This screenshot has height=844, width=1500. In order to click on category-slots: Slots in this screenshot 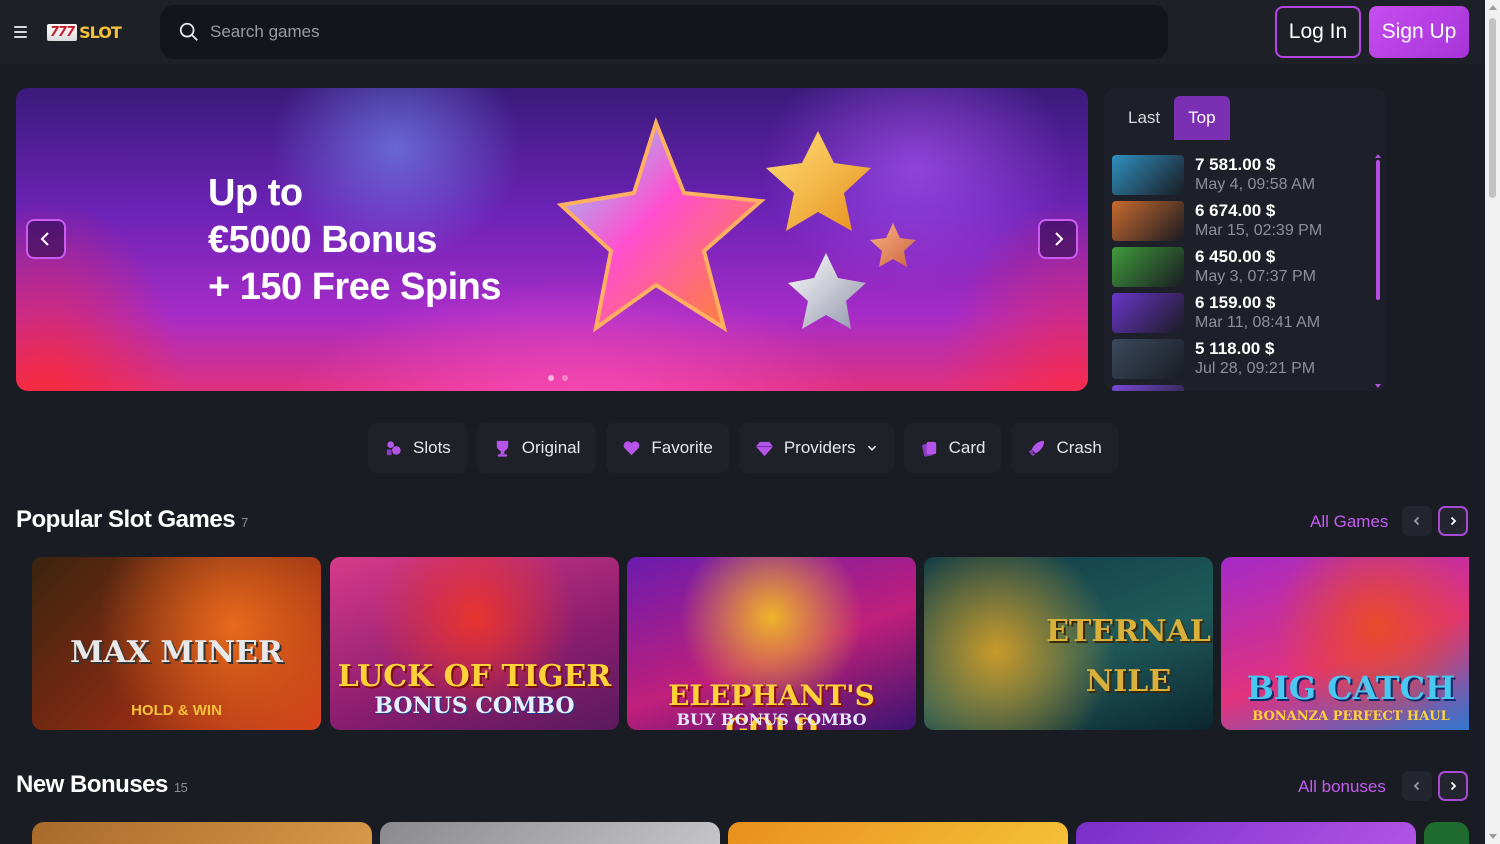, I will do `click(417, 448)`.